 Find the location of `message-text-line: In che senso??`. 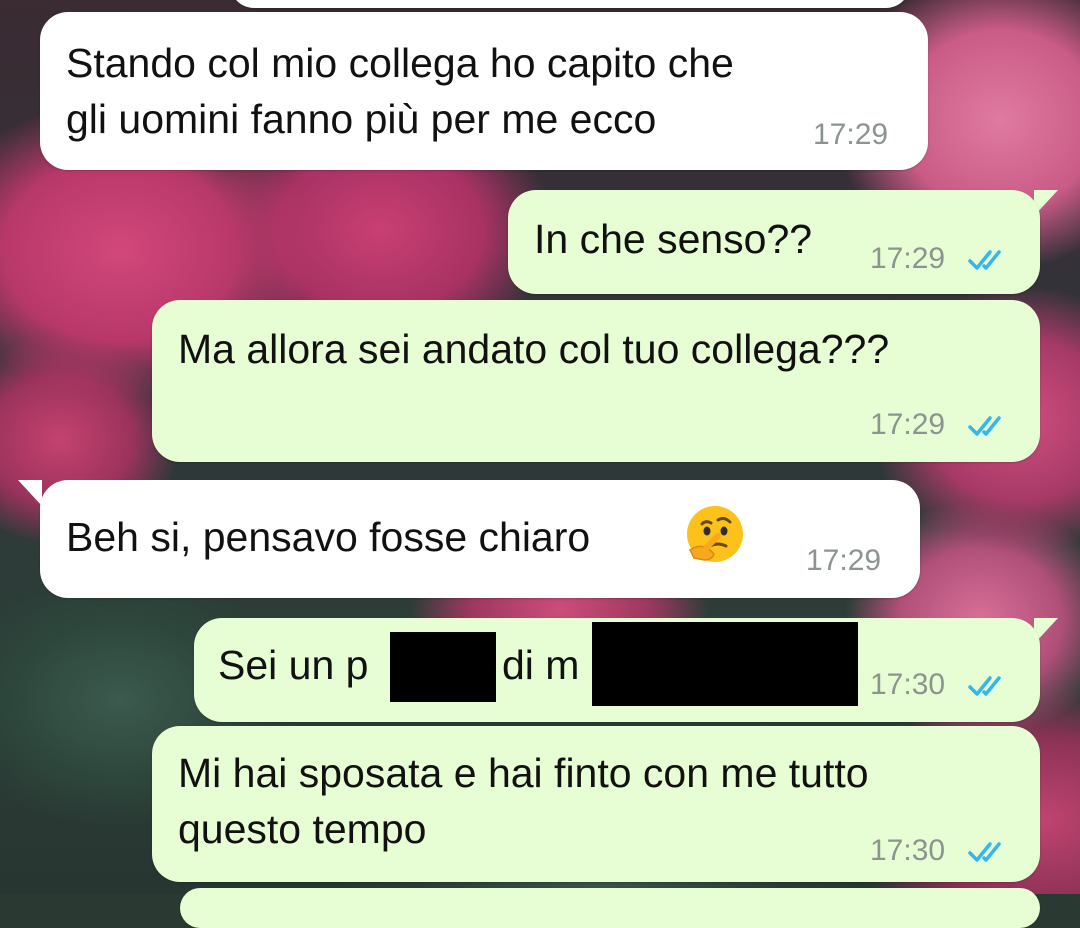

message-text-line: In che senso?? is located at coordinates (673, 239).